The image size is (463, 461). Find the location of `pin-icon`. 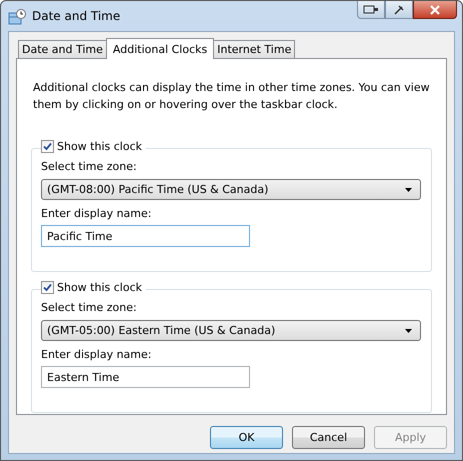

pin-icon is located at coordinates (399, 10).